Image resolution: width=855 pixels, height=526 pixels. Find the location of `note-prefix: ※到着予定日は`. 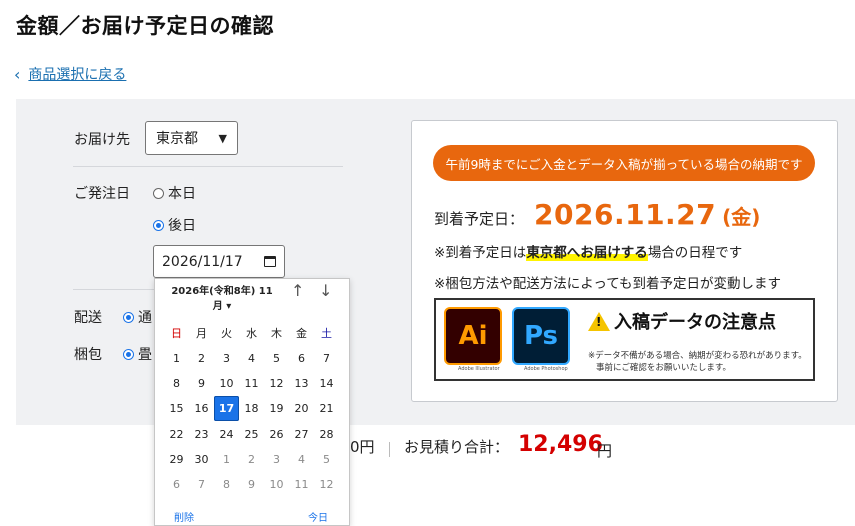

note-prefix: ※到着予定日は is located at coordinates (480, 253).